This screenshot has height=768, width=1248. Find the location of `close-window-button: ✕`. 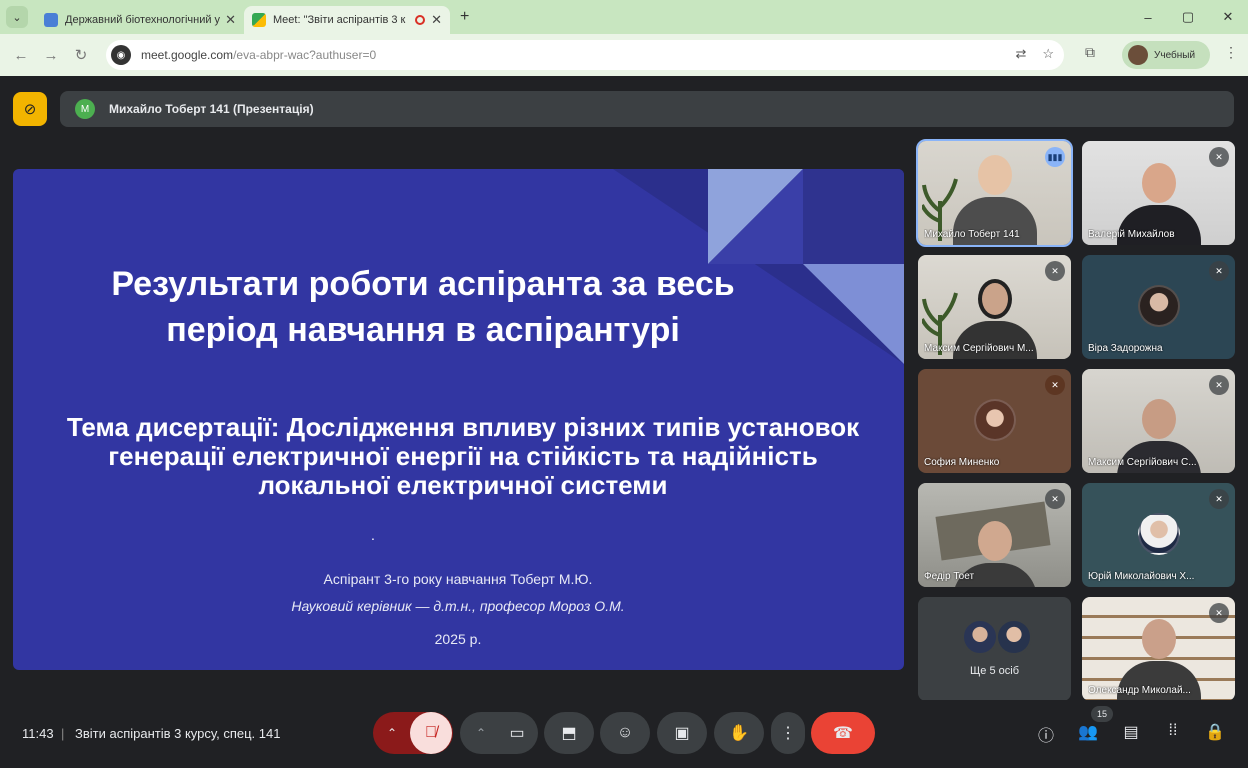

close-window-button: ✕ is located at coordinates (1228, 17).